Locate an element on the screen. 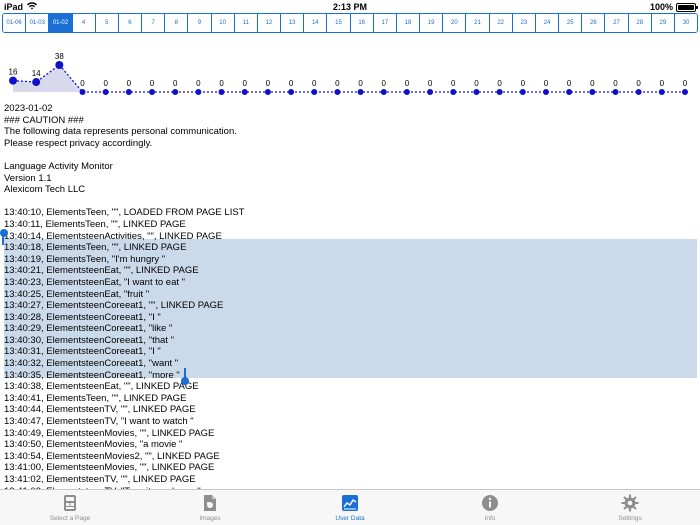 Image resolution: width=700 pixels, height=525 pixels. log-line: 13:40:18, ElementsTeen, "", LINKED PAGE is located at coordinates (95, 248).